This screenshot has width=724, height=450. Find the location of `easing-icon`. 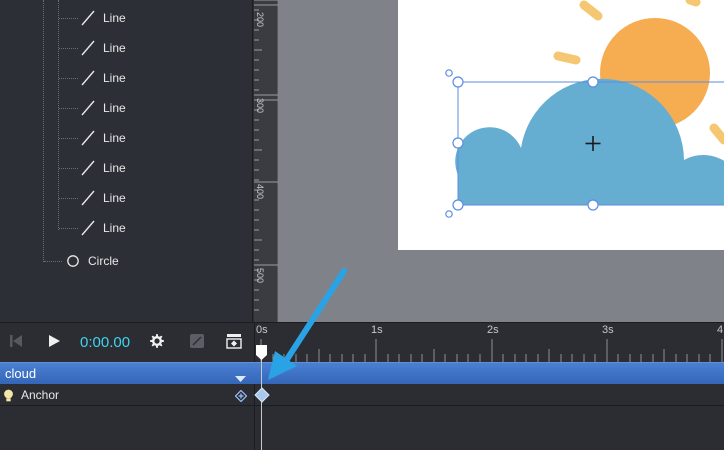

easing-icon is located at coordinates (197, 343).